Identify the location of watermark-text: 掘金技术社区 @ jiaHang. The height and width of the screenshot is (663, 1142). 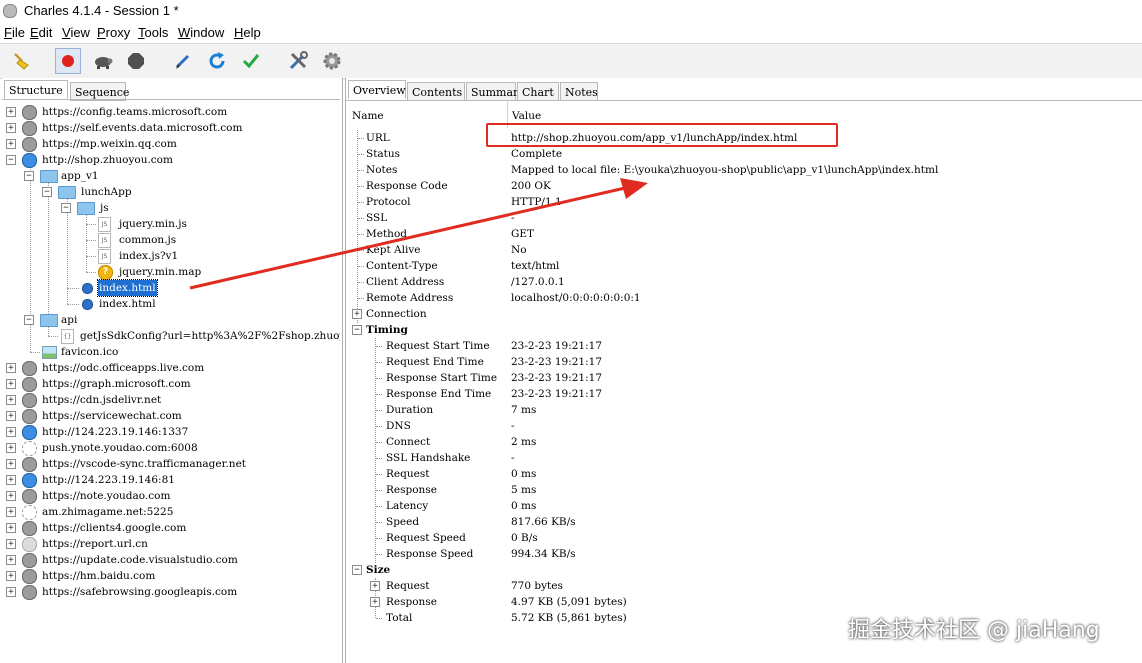
(974, 630).